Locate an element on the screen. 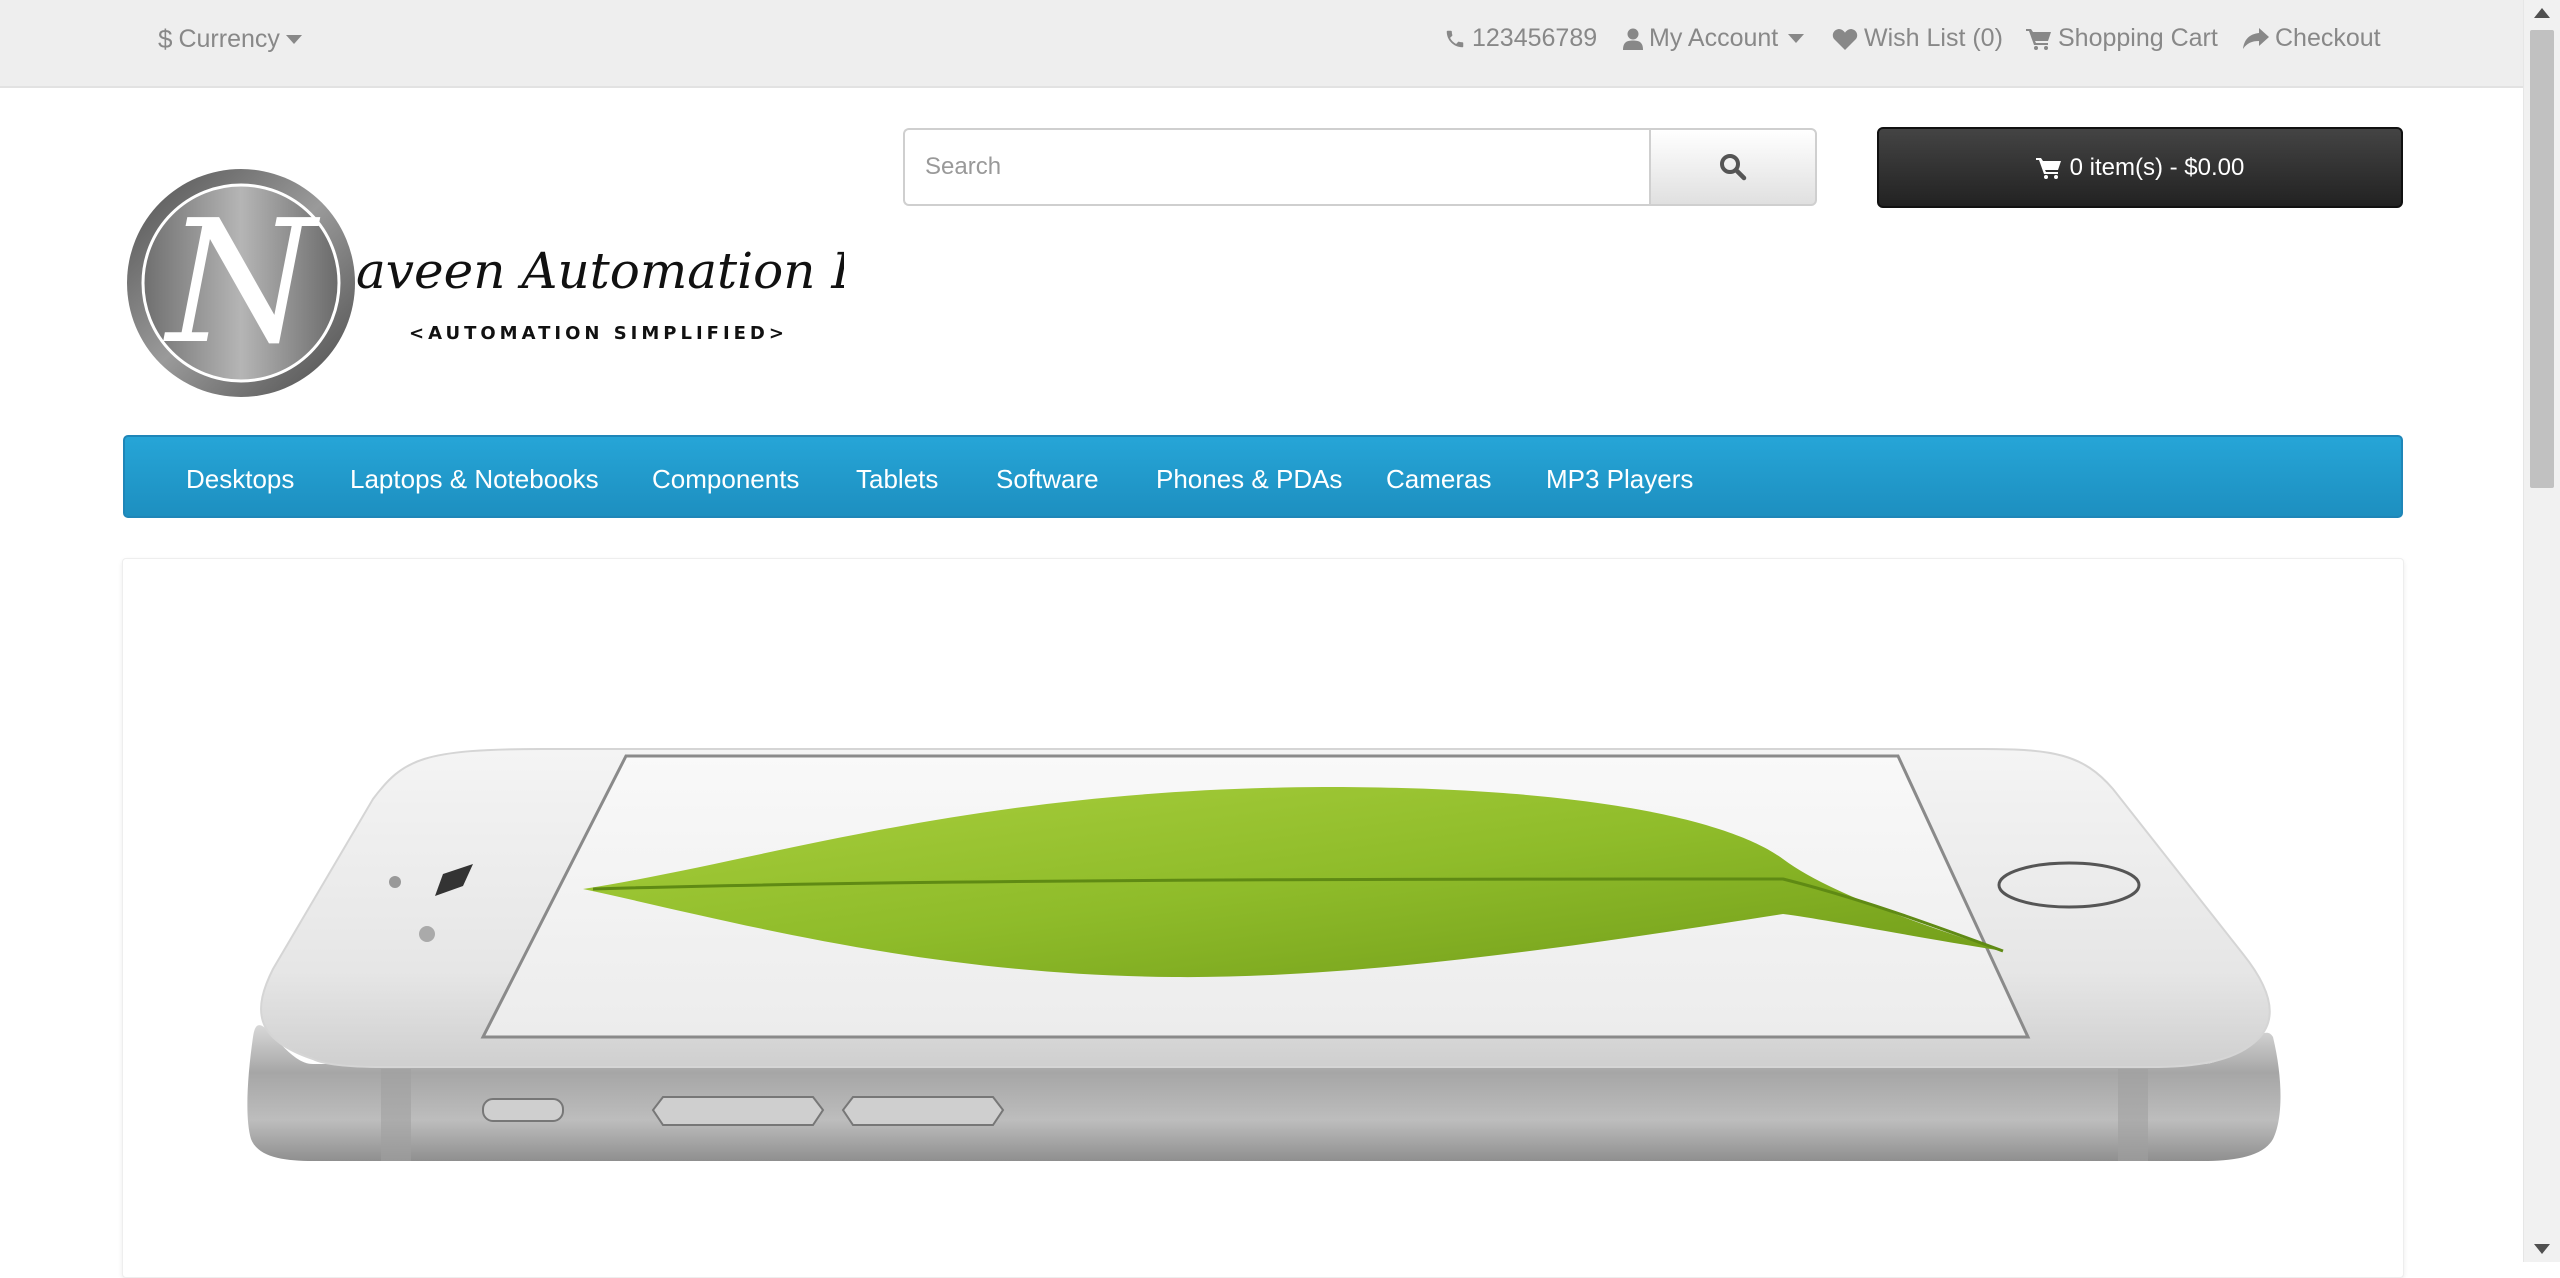 This screenshot has width=2560, height=1278. search-button is located at coordinates (1733, 167).